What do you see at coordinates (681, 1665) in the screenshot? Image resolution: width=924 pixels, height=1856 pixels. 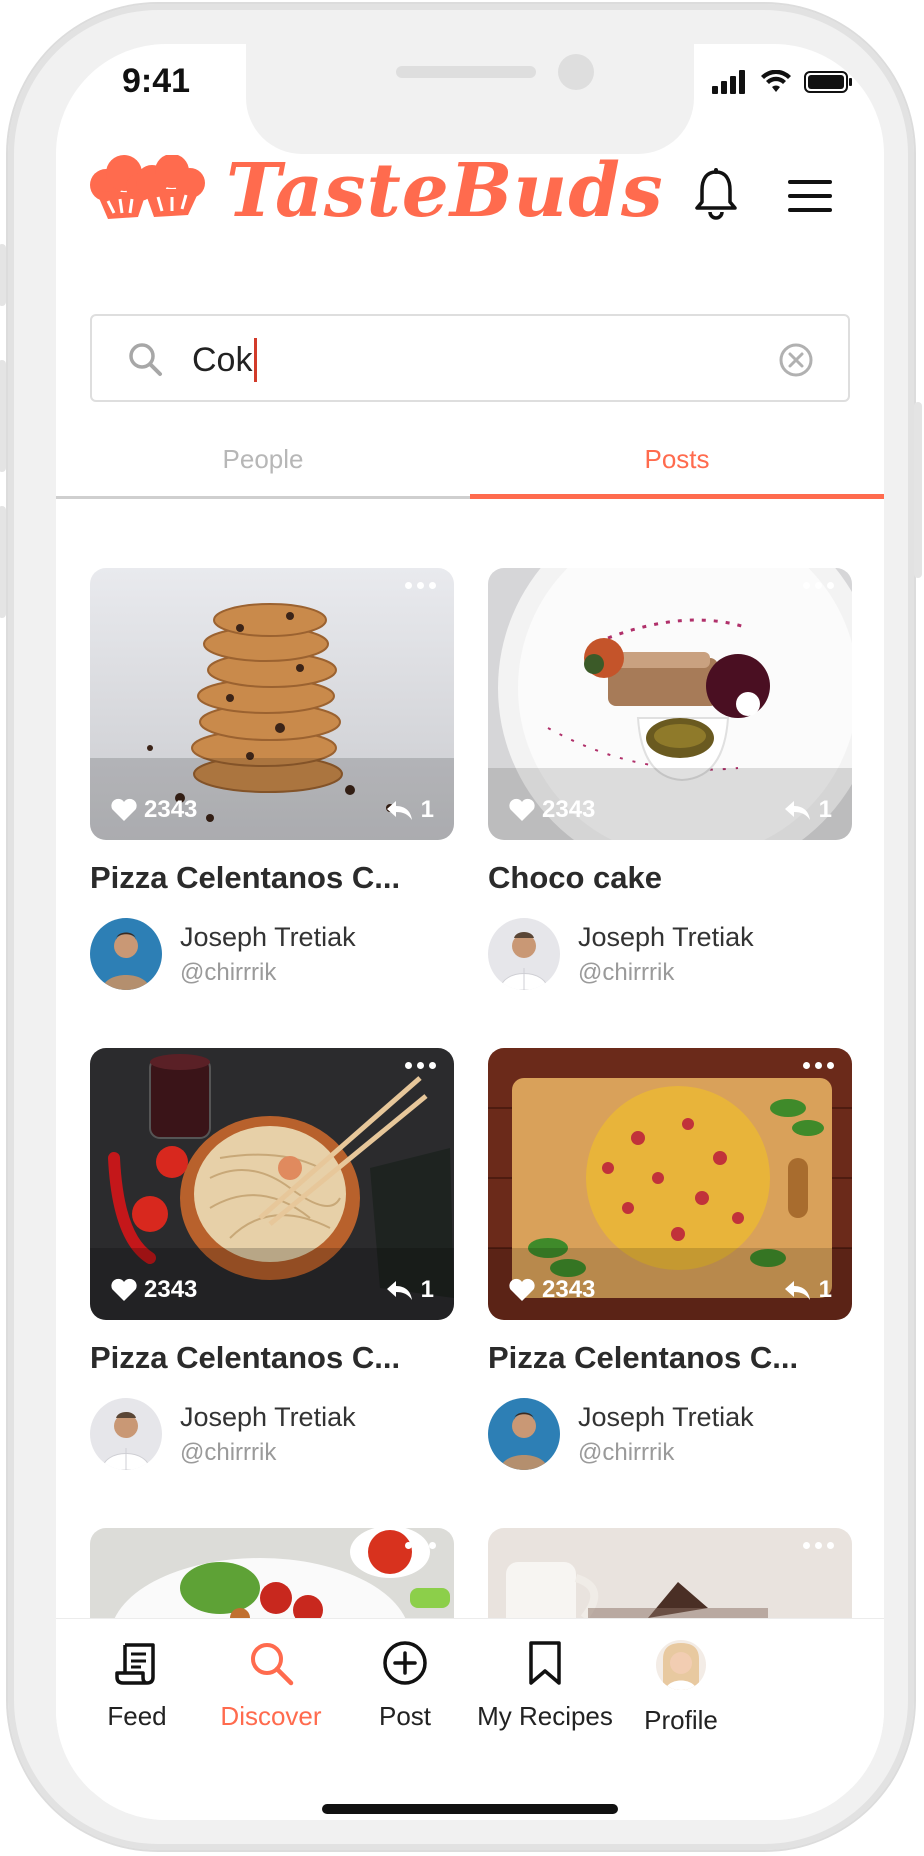 I see `profile-avatar` at bounding box center [681, 1665].